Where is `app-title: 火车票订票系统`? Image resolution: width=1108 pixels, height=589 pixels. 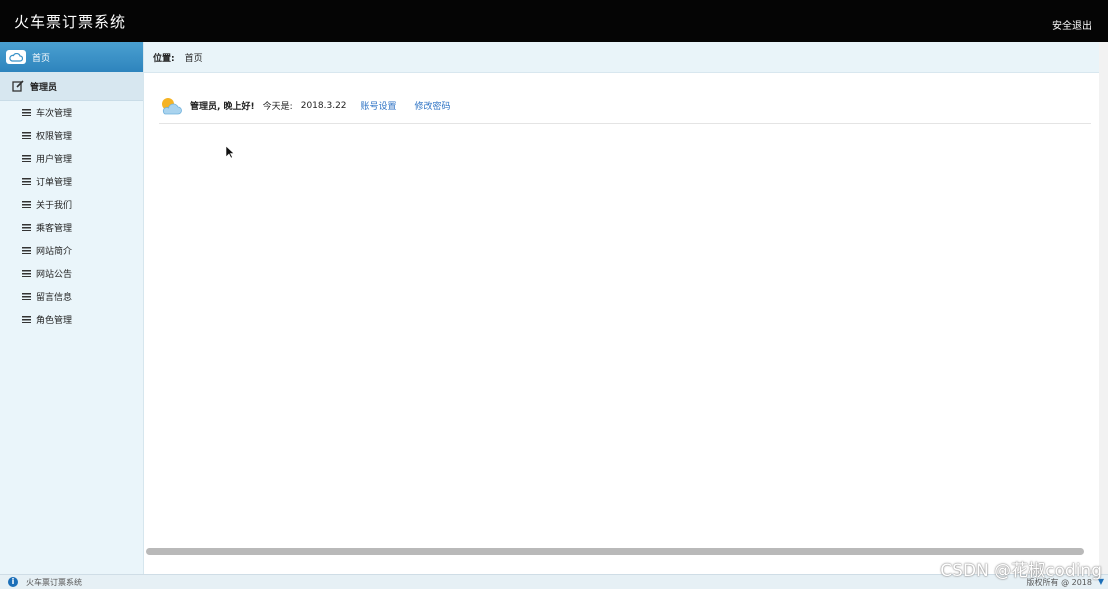 app-title: 火车票订票系统 is located at coordinates (70, 22).